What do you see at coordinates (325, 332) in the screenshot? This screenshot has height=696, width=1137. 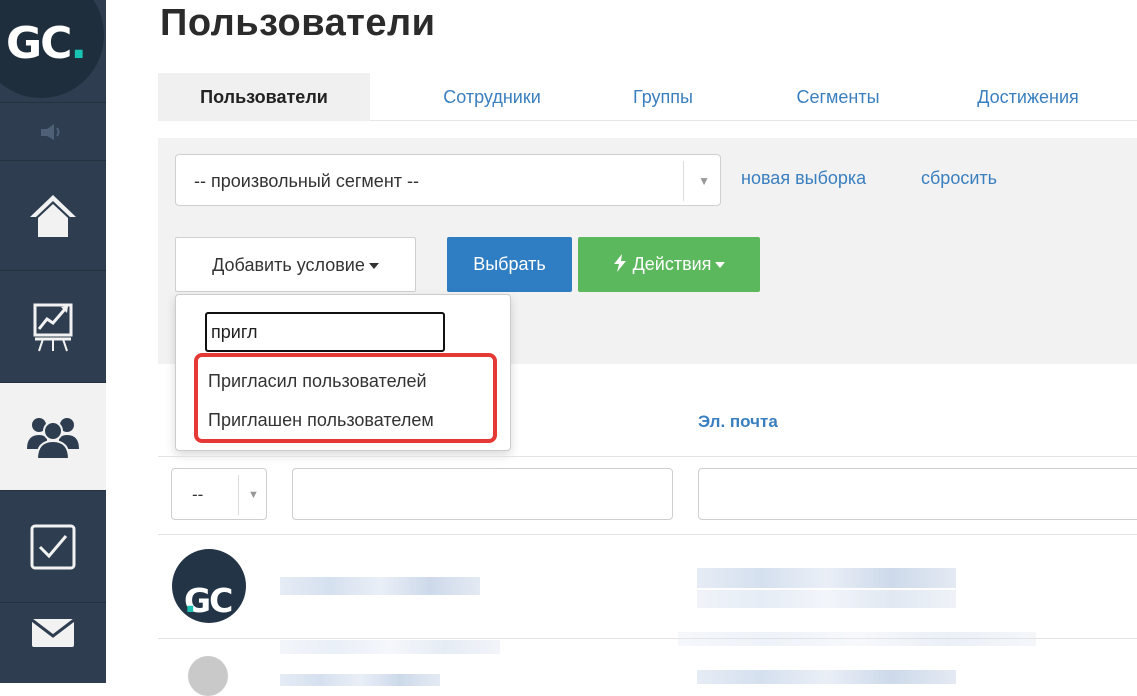 I see `condition-search-input` at bounding box center [325, 332].